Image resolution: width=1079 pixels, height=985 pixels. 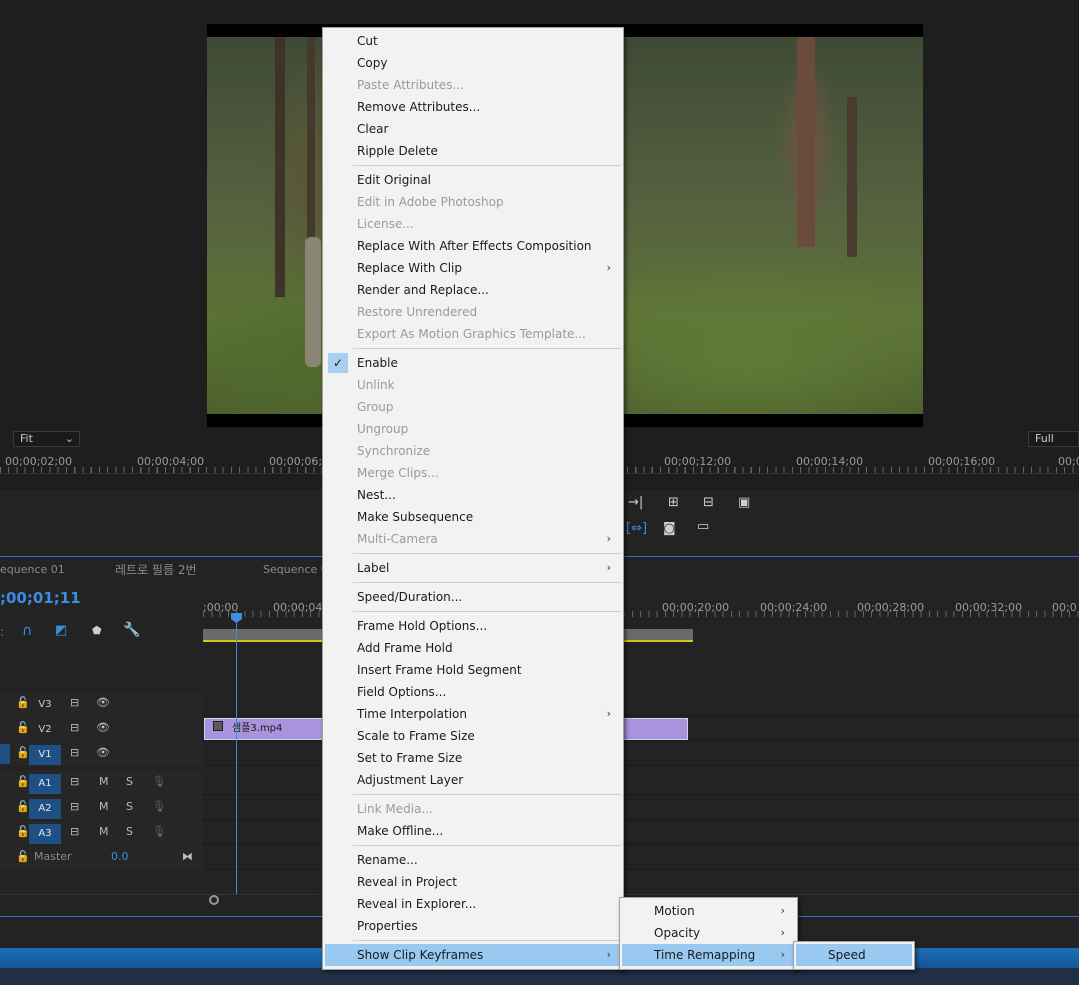 What do you see at coordinates (635, 502) in the screenshot?
I see `go-to-out-icon: →|` at bounding box center [635, 502].